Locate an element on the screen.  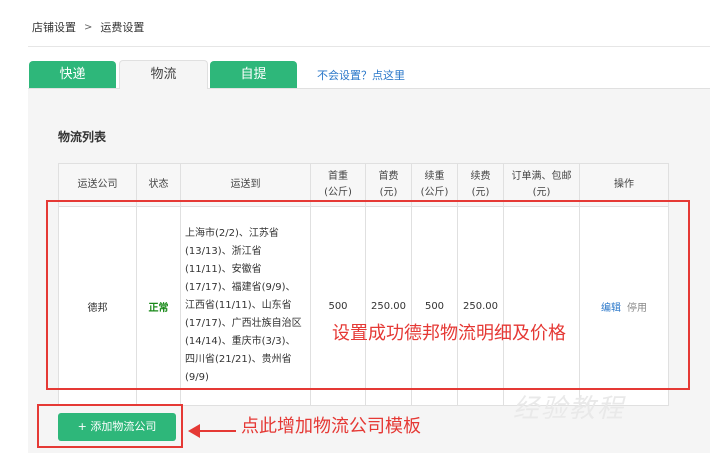
breadcrumb: 店铺设置 > 运费设置 is located at coordinates (88, 27).